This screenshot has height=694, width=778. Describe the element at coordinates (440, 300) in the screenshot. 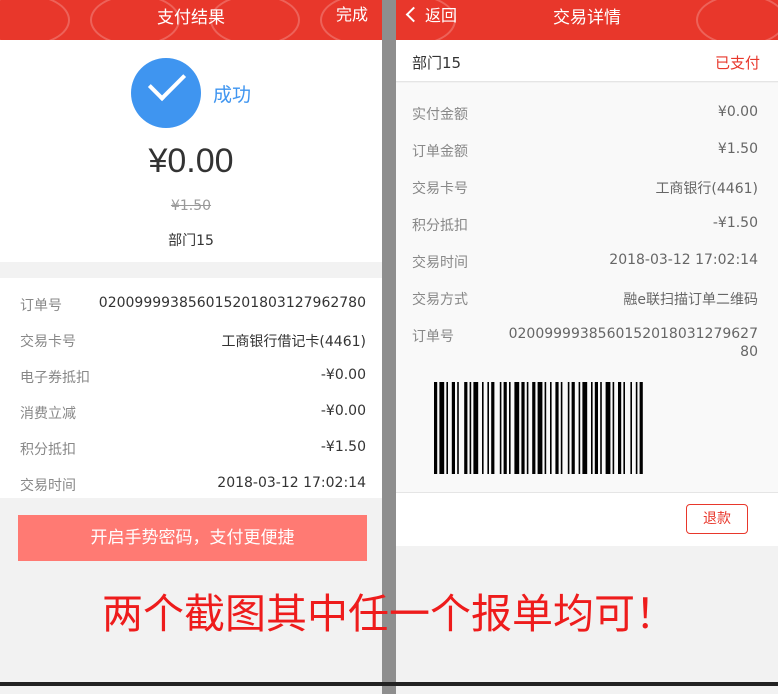

I see `detail-label: 交易方式` at that location.